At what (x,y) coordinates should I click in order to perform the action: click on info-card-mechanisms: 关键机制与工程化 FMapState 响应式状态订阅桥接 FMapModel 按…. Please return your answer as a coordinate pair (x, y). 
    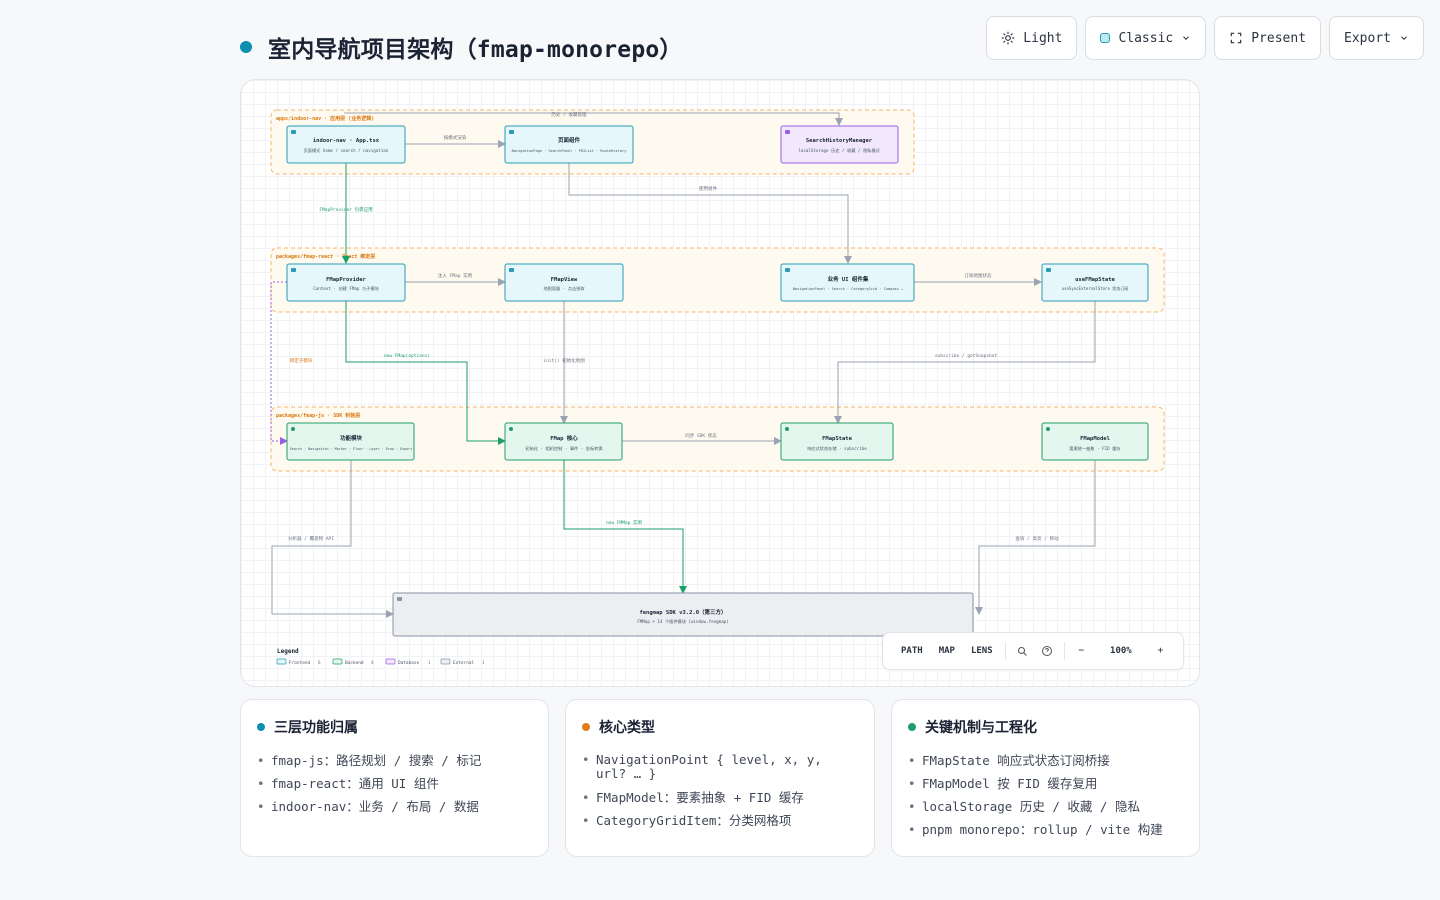
    Looking at the image, I should click on (1045, 778).